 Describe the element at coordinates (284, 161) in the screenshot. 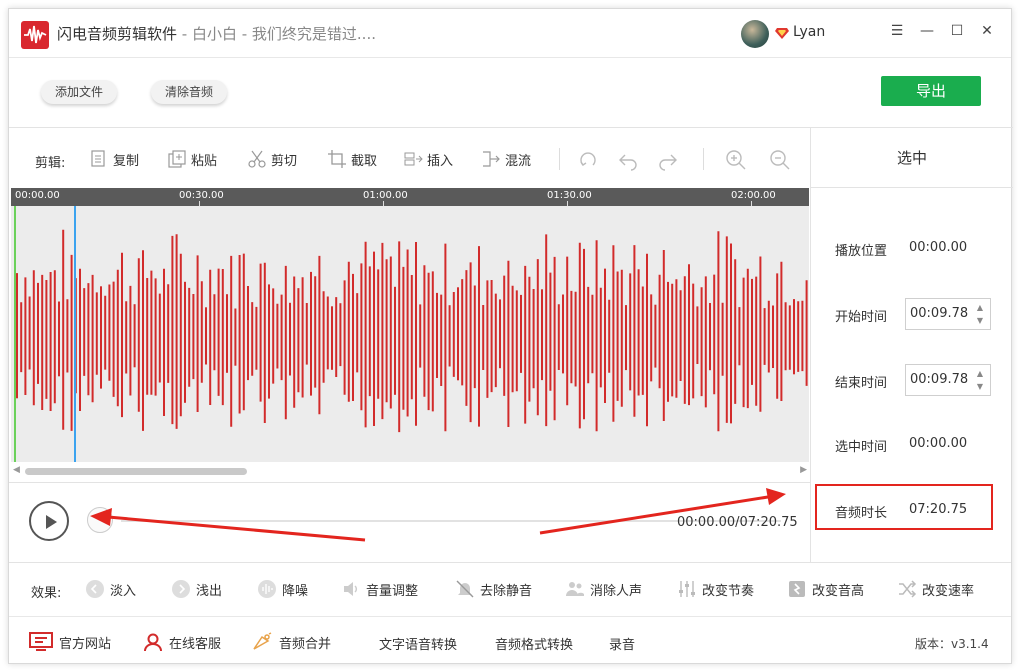

I see `cut-label: 剪切` at that location.